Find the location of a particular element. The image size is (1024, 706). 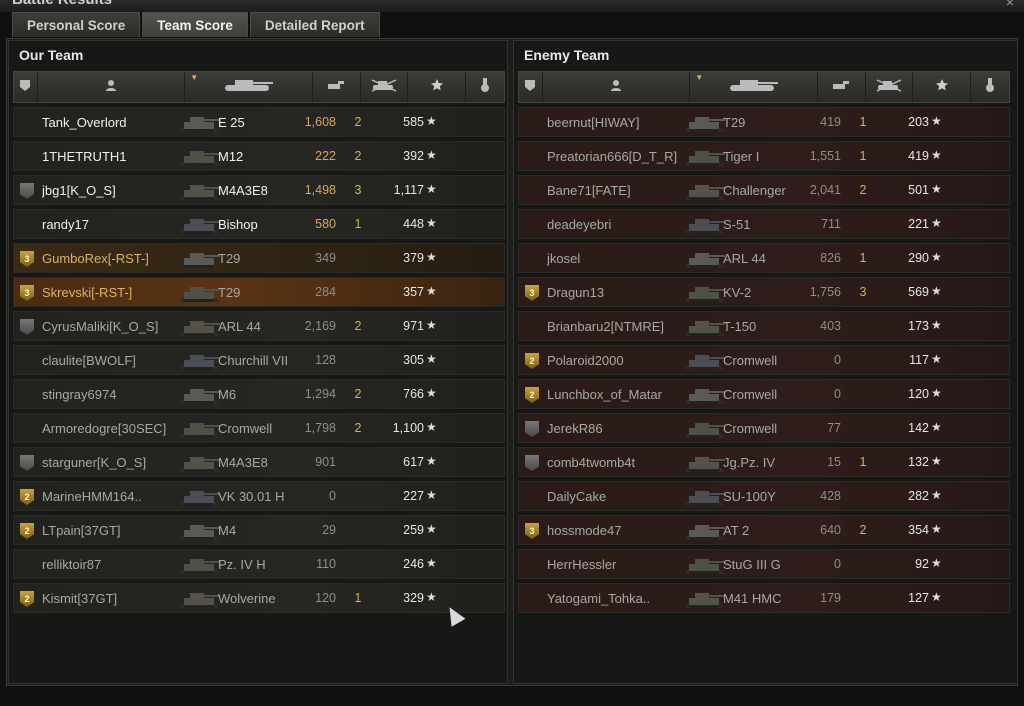

xp-value: 354 is located at coordinates (918, 530).